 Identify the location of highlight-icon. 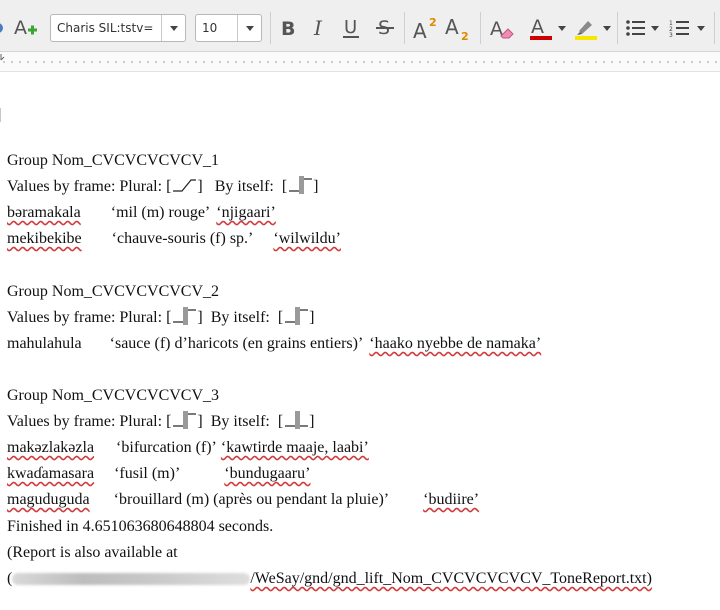
(586, 28).